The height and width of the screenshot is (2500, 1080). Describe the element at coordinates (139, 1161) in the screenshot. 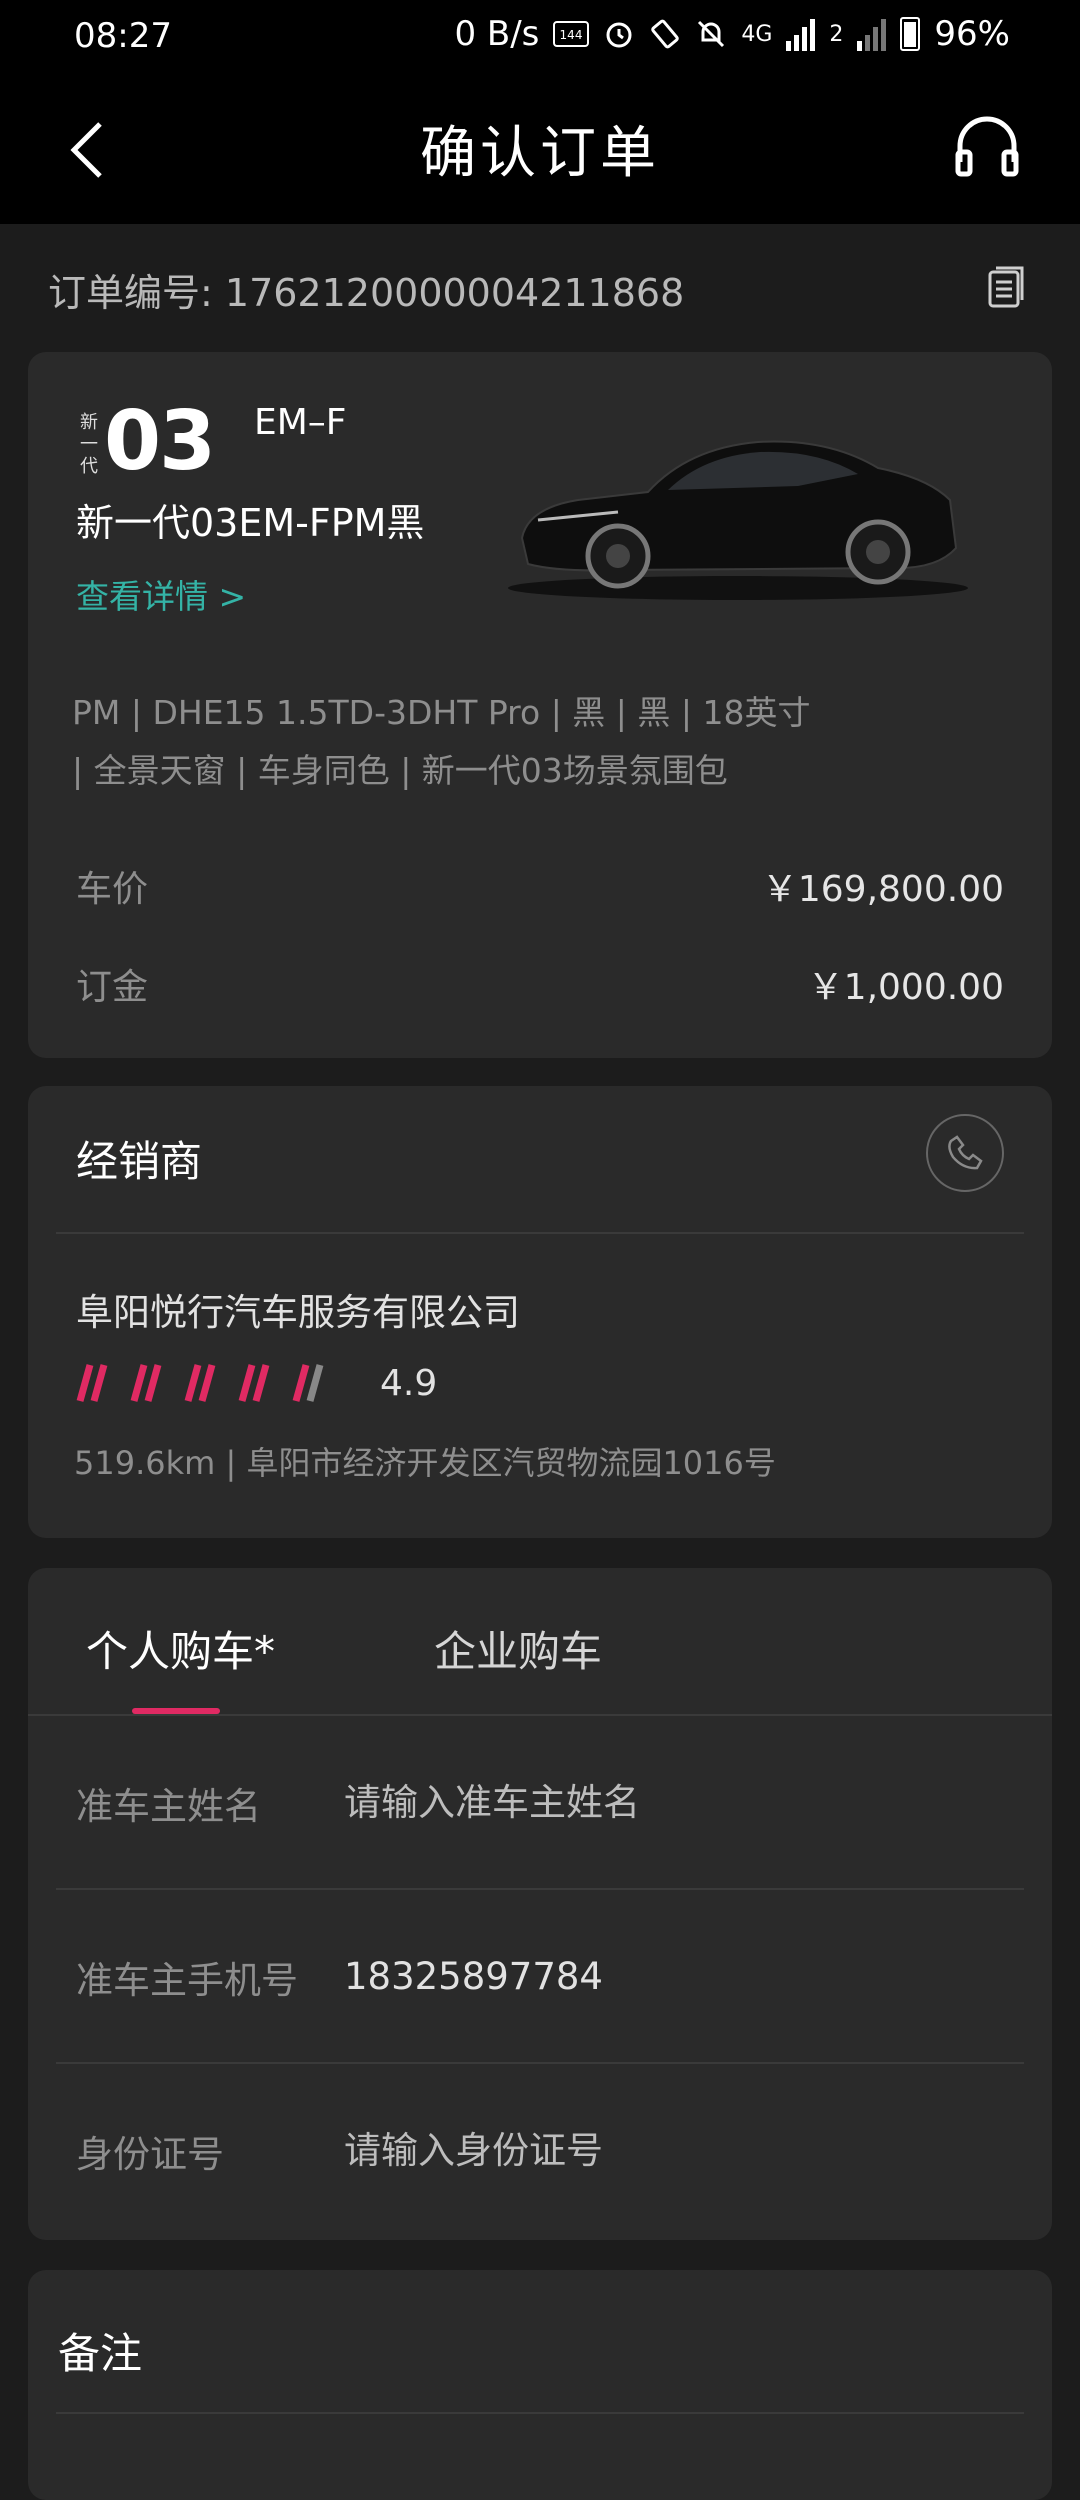

I see `dealer-section-title: 经销商` at that location.